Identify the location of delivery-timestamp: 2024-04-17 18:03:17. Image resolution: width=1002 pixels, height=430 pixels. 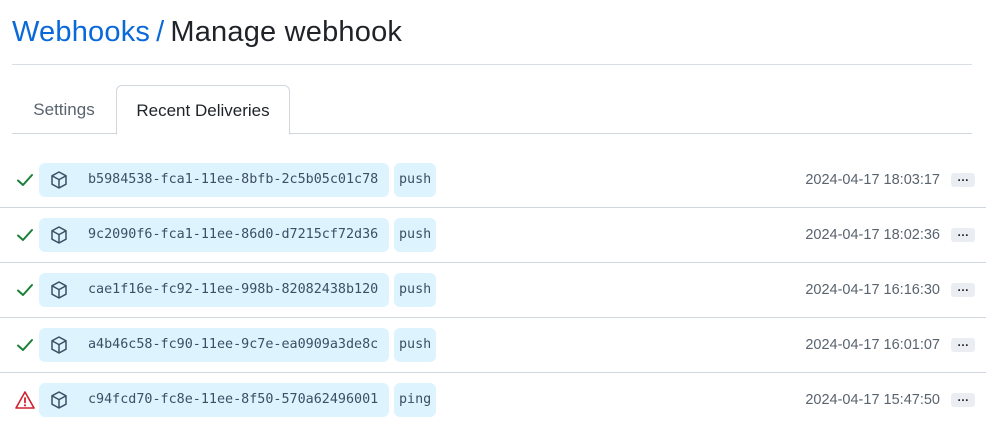
(872, 180).